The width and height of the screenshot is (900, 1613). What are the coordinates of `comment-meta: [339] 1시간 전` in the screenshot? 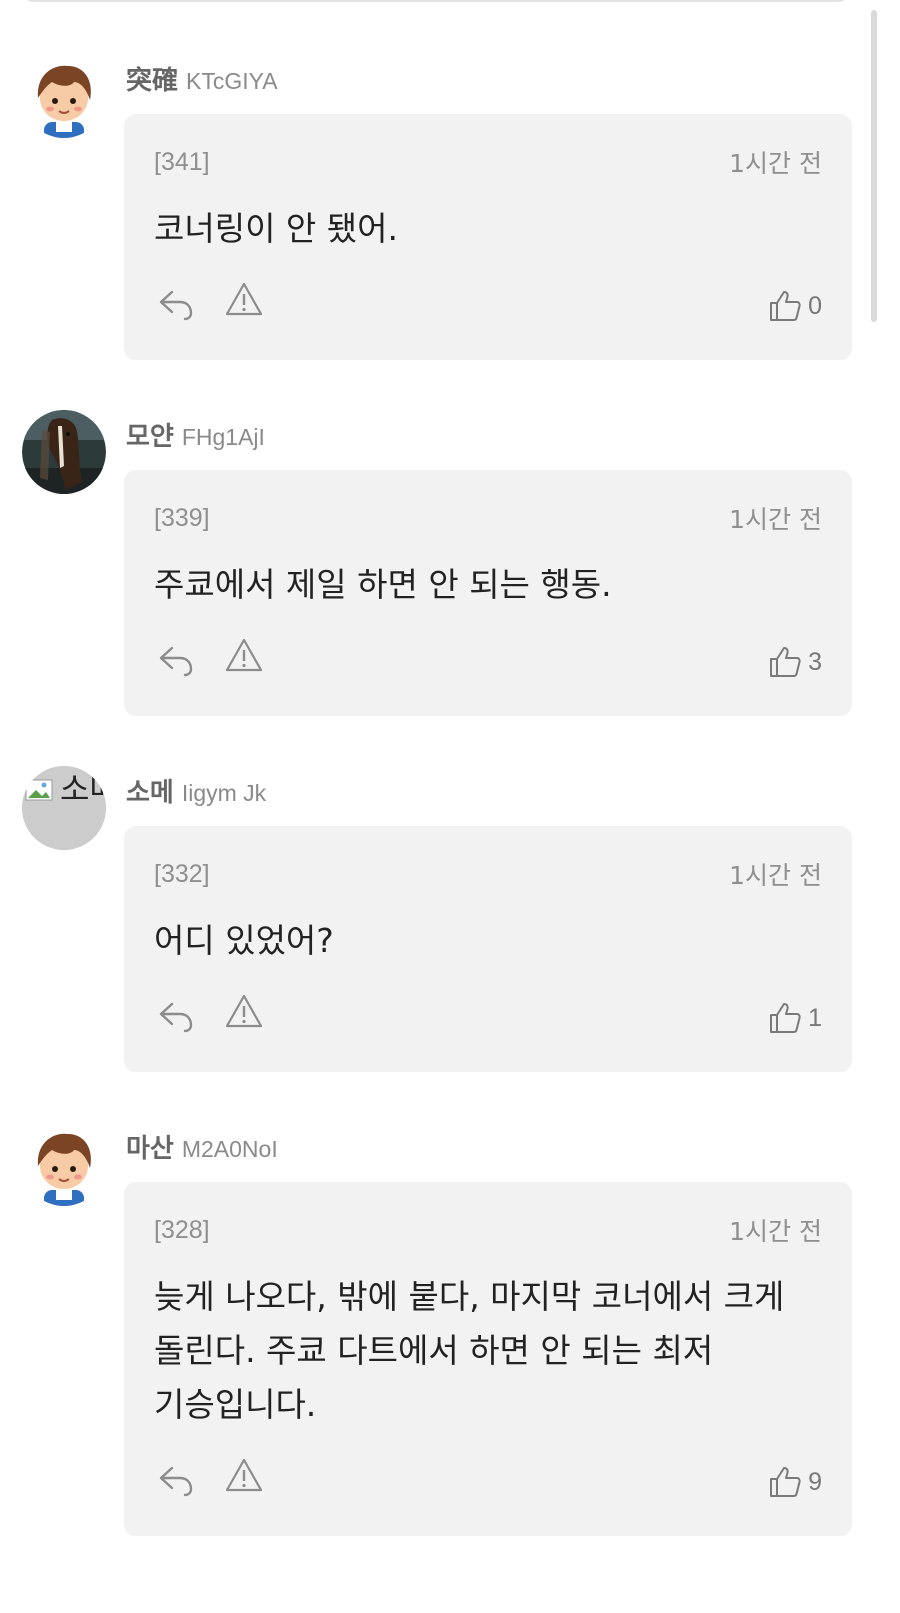 It's located at (488, 518).